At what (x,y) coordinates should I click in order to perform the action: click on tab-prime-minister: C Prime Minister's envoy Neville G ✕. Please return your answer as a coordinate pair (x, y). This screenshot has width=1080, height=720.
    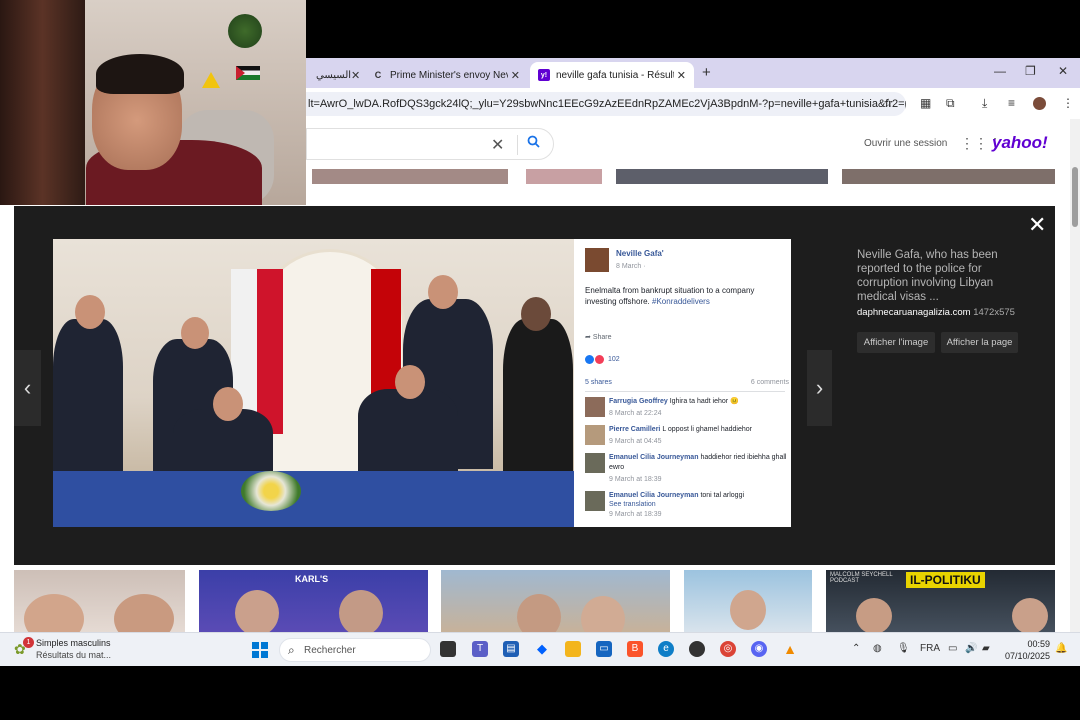
    Looking at the image, I should click on (446, 75).